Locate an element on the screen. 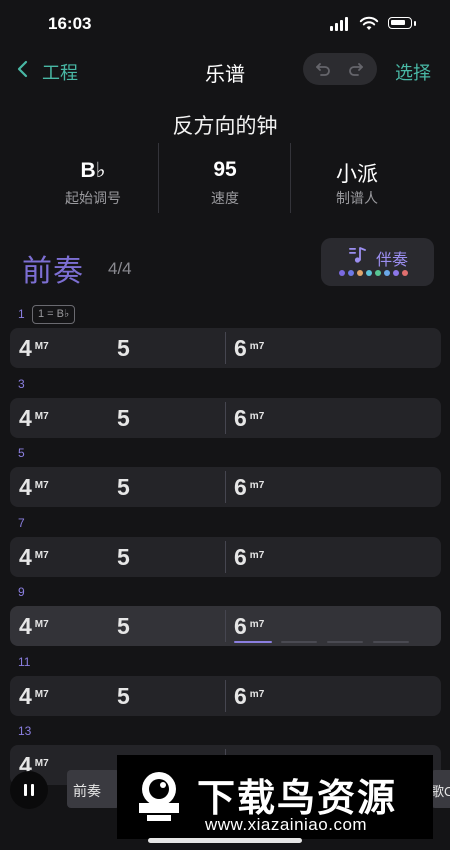 Image resolution: width=450 pixels, height=850 pixels. watermark-banner: 下载鸟资源 www.xiazainiao.com is located at coordinates (275, 797).